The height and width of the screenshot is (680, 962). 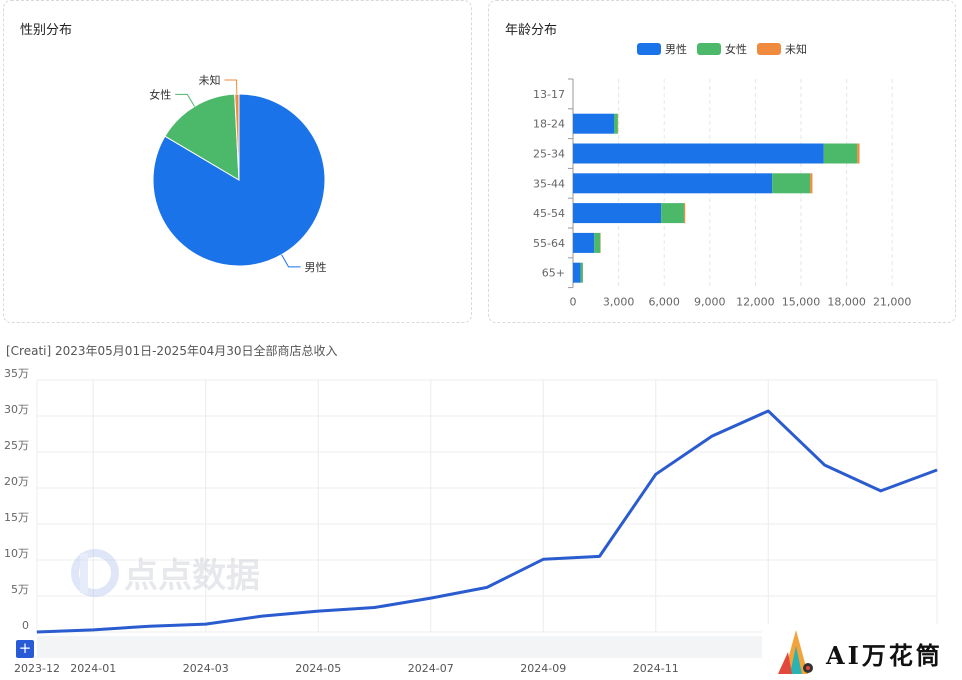 What do you see at coordinates (673, 183) in the screenshot?
I see `bar-35-44-male` at bounding box center [673, 183].